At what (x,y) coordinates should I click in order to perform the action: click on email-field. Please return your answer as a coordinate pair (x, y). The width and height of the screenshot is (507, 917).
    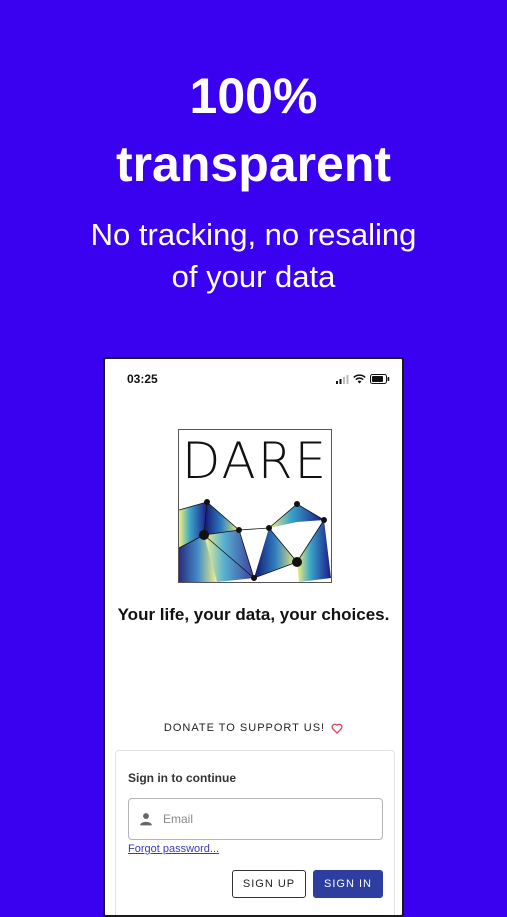
    Looking at the image, I should click on (255, 819).